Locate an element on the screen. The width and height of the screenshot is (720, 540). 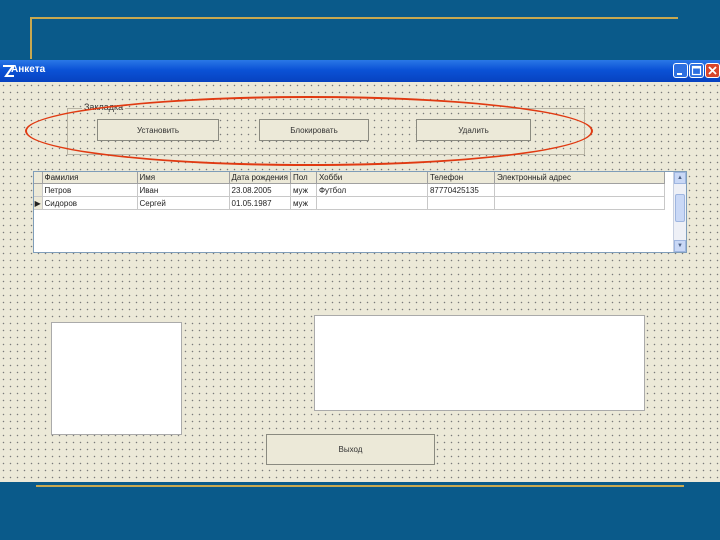
table-cell: Сергей is located at coordinates (183, 203).